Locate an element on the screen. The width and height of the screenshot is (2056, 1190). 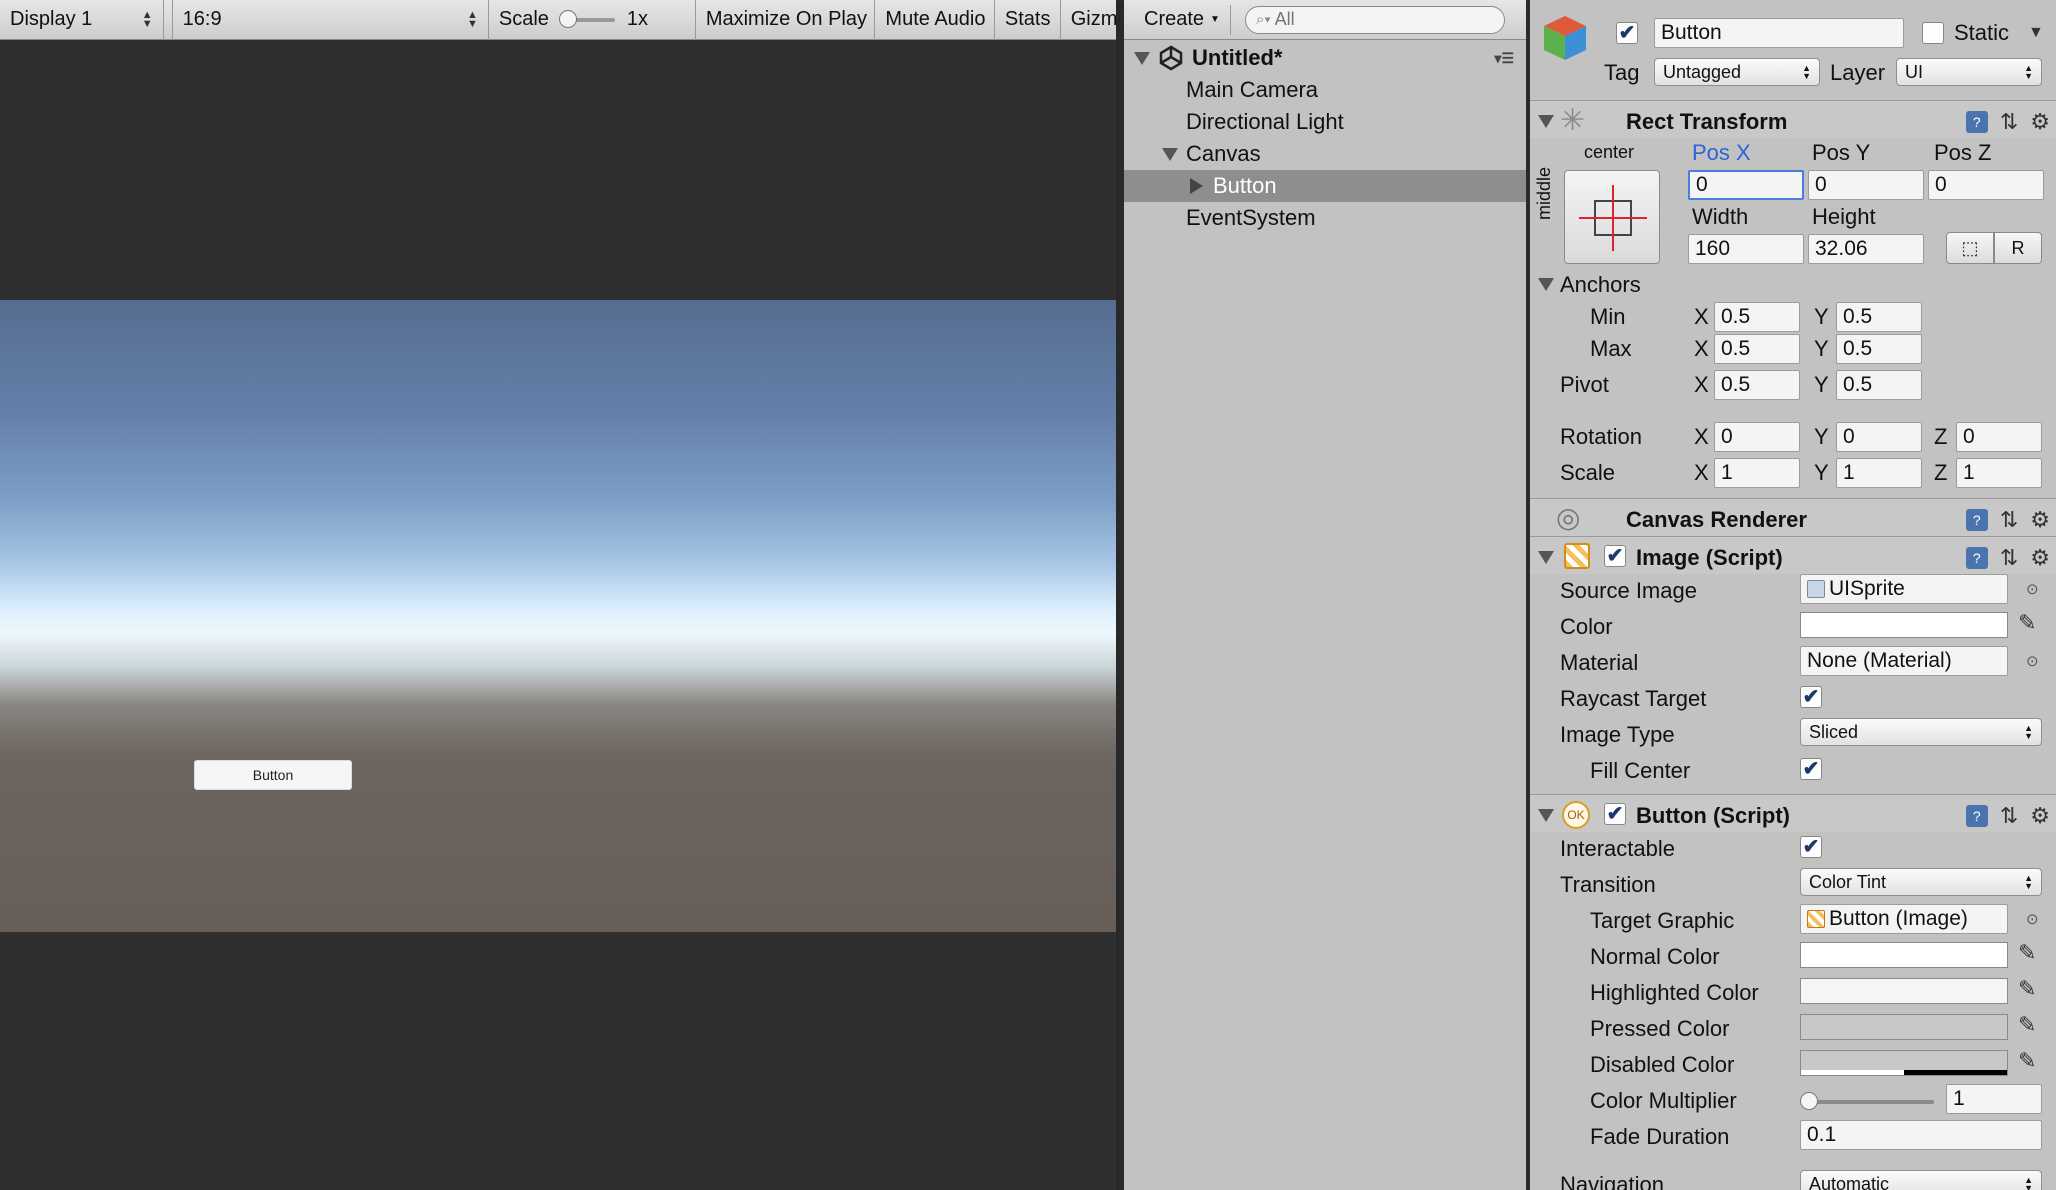
scale-slider is located at coordinates (586, 18).